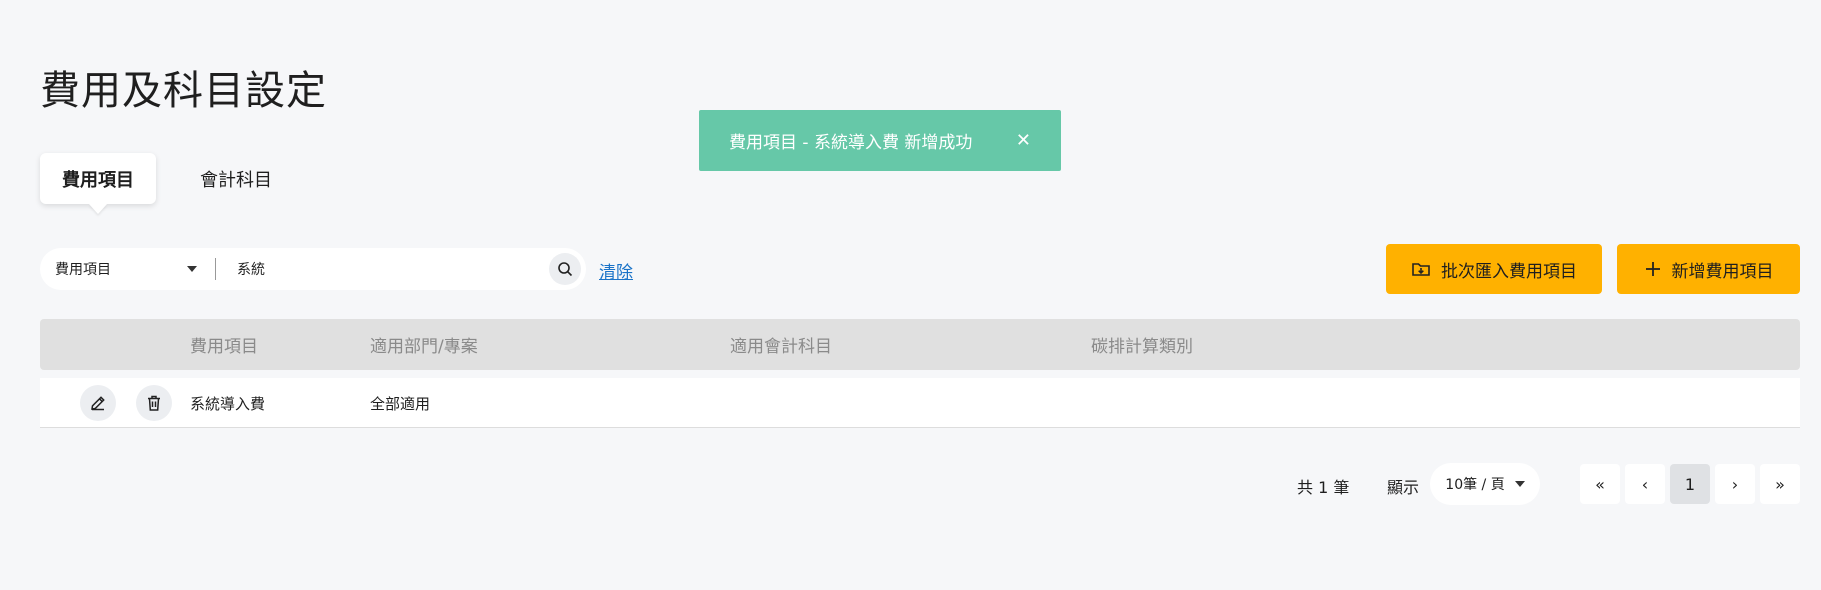 The height and width of the screenshot is (590, 1821). I want to click on page-size-select: 10筆 / 頁, so click(1485, 484).